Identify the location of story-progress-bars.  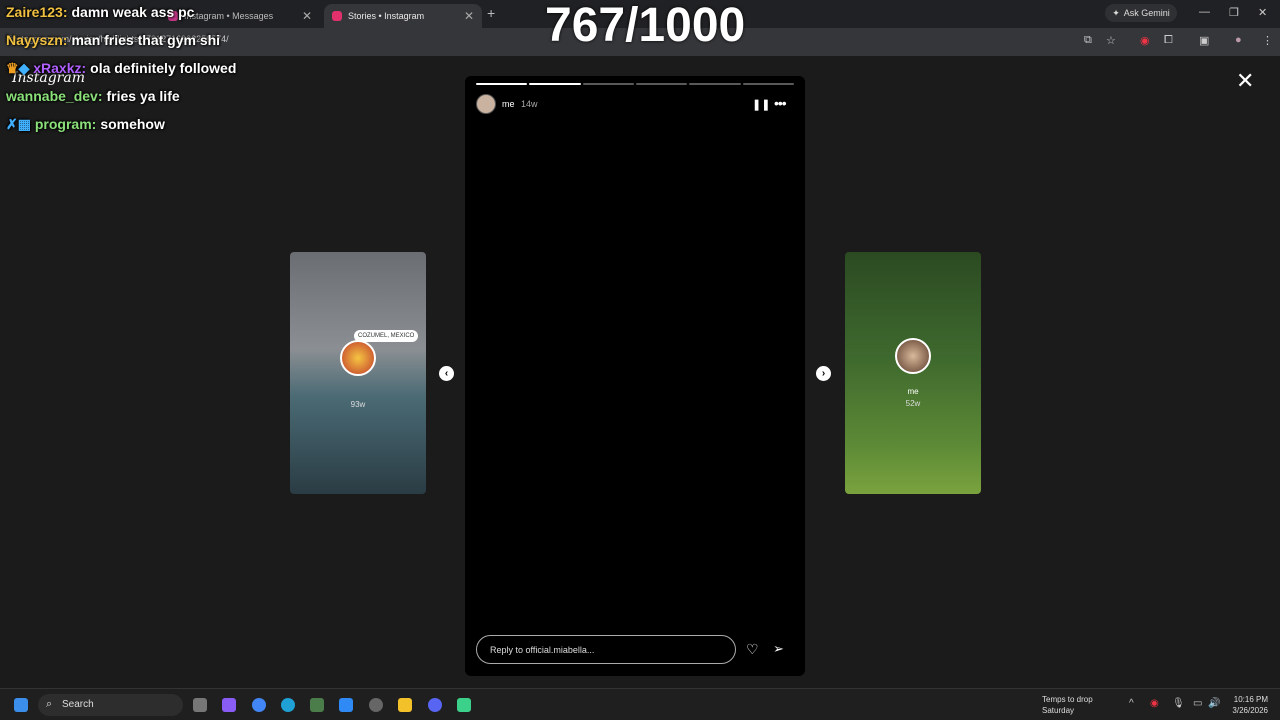
(635, 84).